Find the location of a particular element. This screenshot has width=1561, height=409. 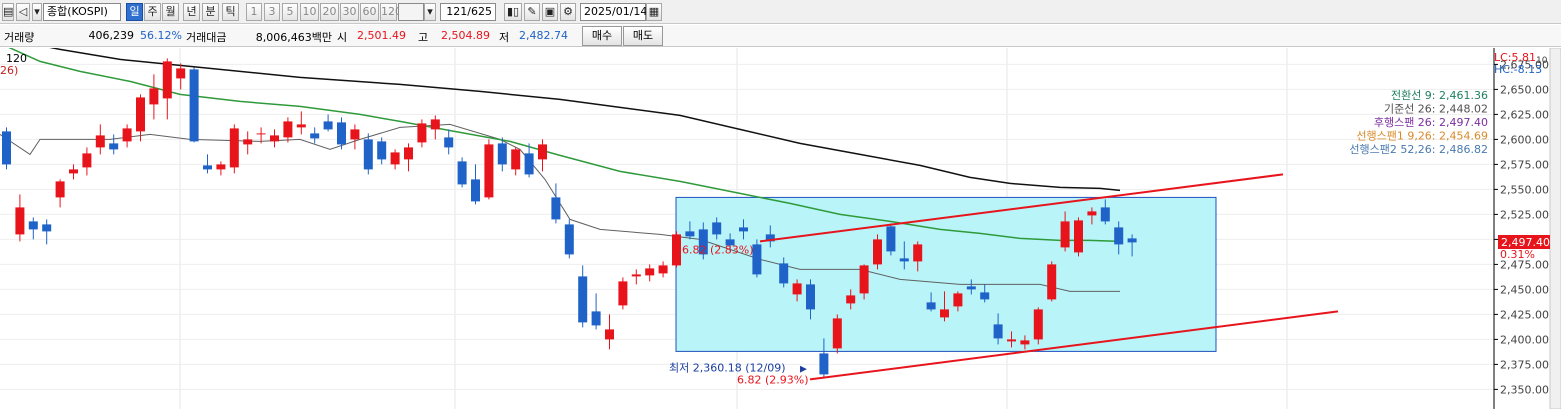

market-select: 종합(KOSPI) is located at coordinates (82, 12).